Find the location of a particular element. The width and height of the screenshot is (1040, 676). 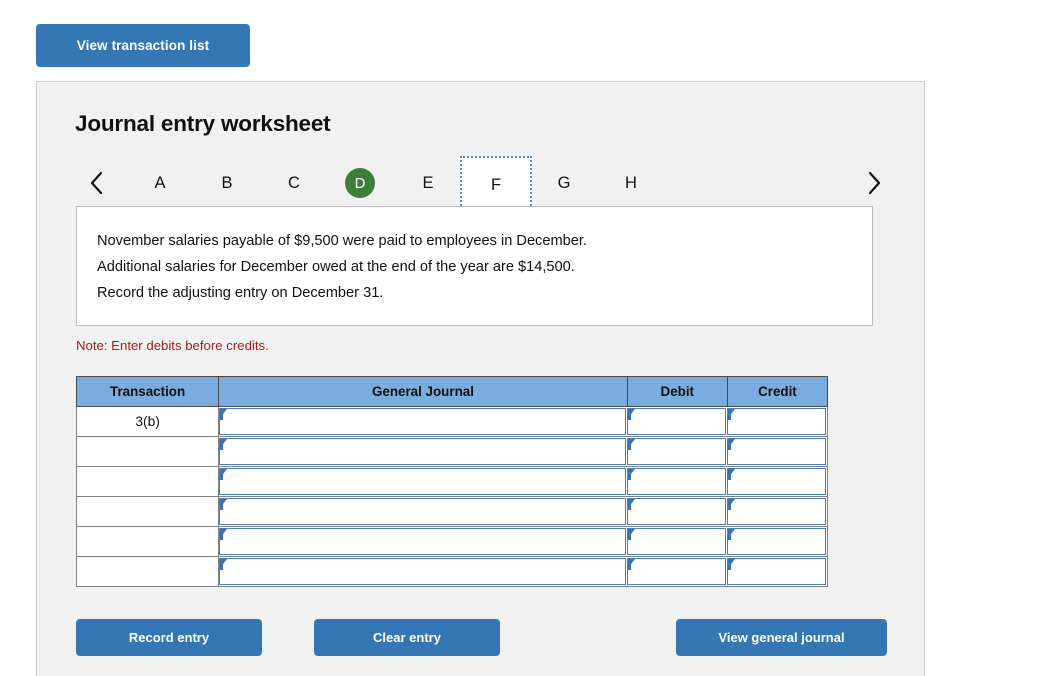

worksheet-tab-d: D is located at coordinates (360, 183).